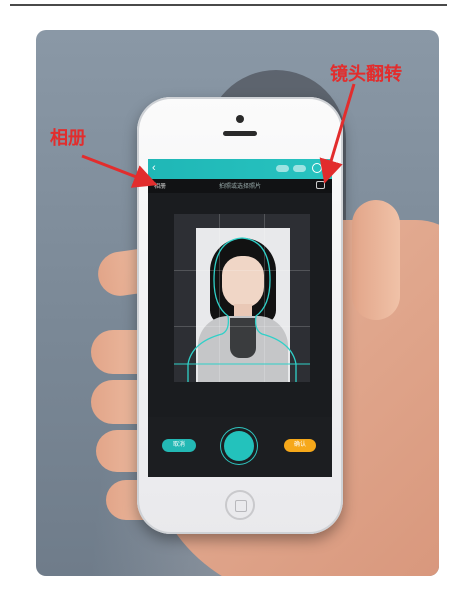 Image resolution: width=457 pixels, height=589 pixels. I want to click on lens-flip-annotation: 镜头翻转, so click(366, 74).